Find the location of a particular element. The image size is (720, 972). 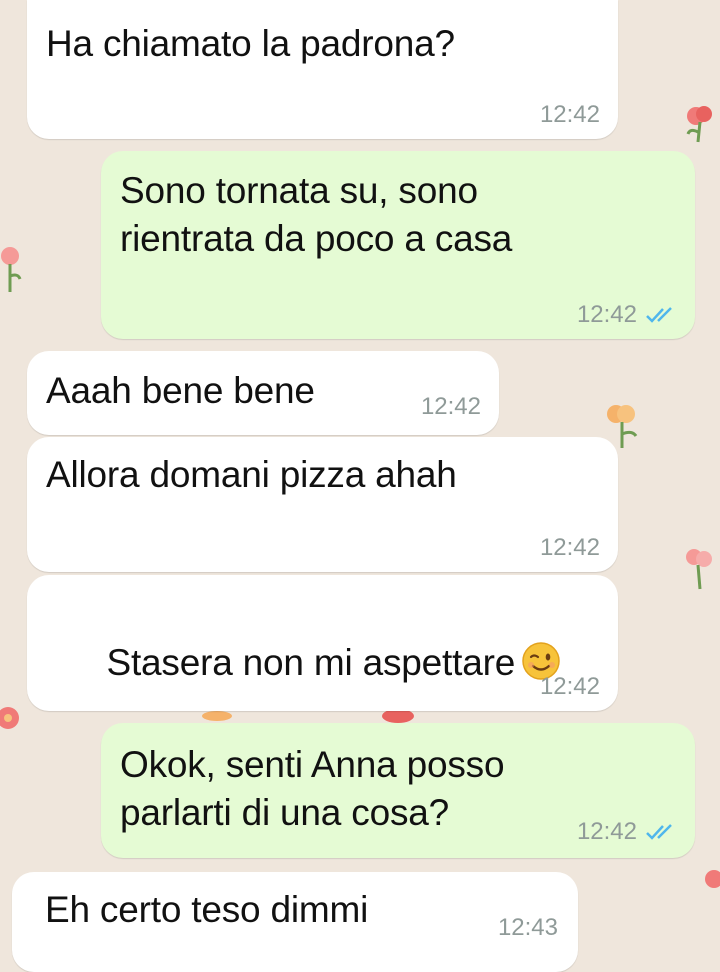

incoming-message: Stasera non mi aspettare 12:42 is located at coordinates (322, 643).